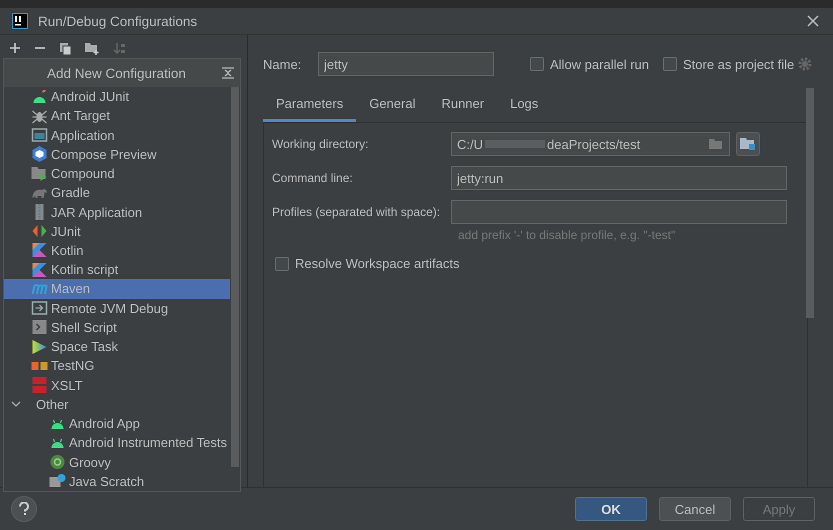 This screenshot has height=530, width=833. Describe the element at coordinates (117, 135) in the screenshot. I see `configuration-item: Application` at that location.